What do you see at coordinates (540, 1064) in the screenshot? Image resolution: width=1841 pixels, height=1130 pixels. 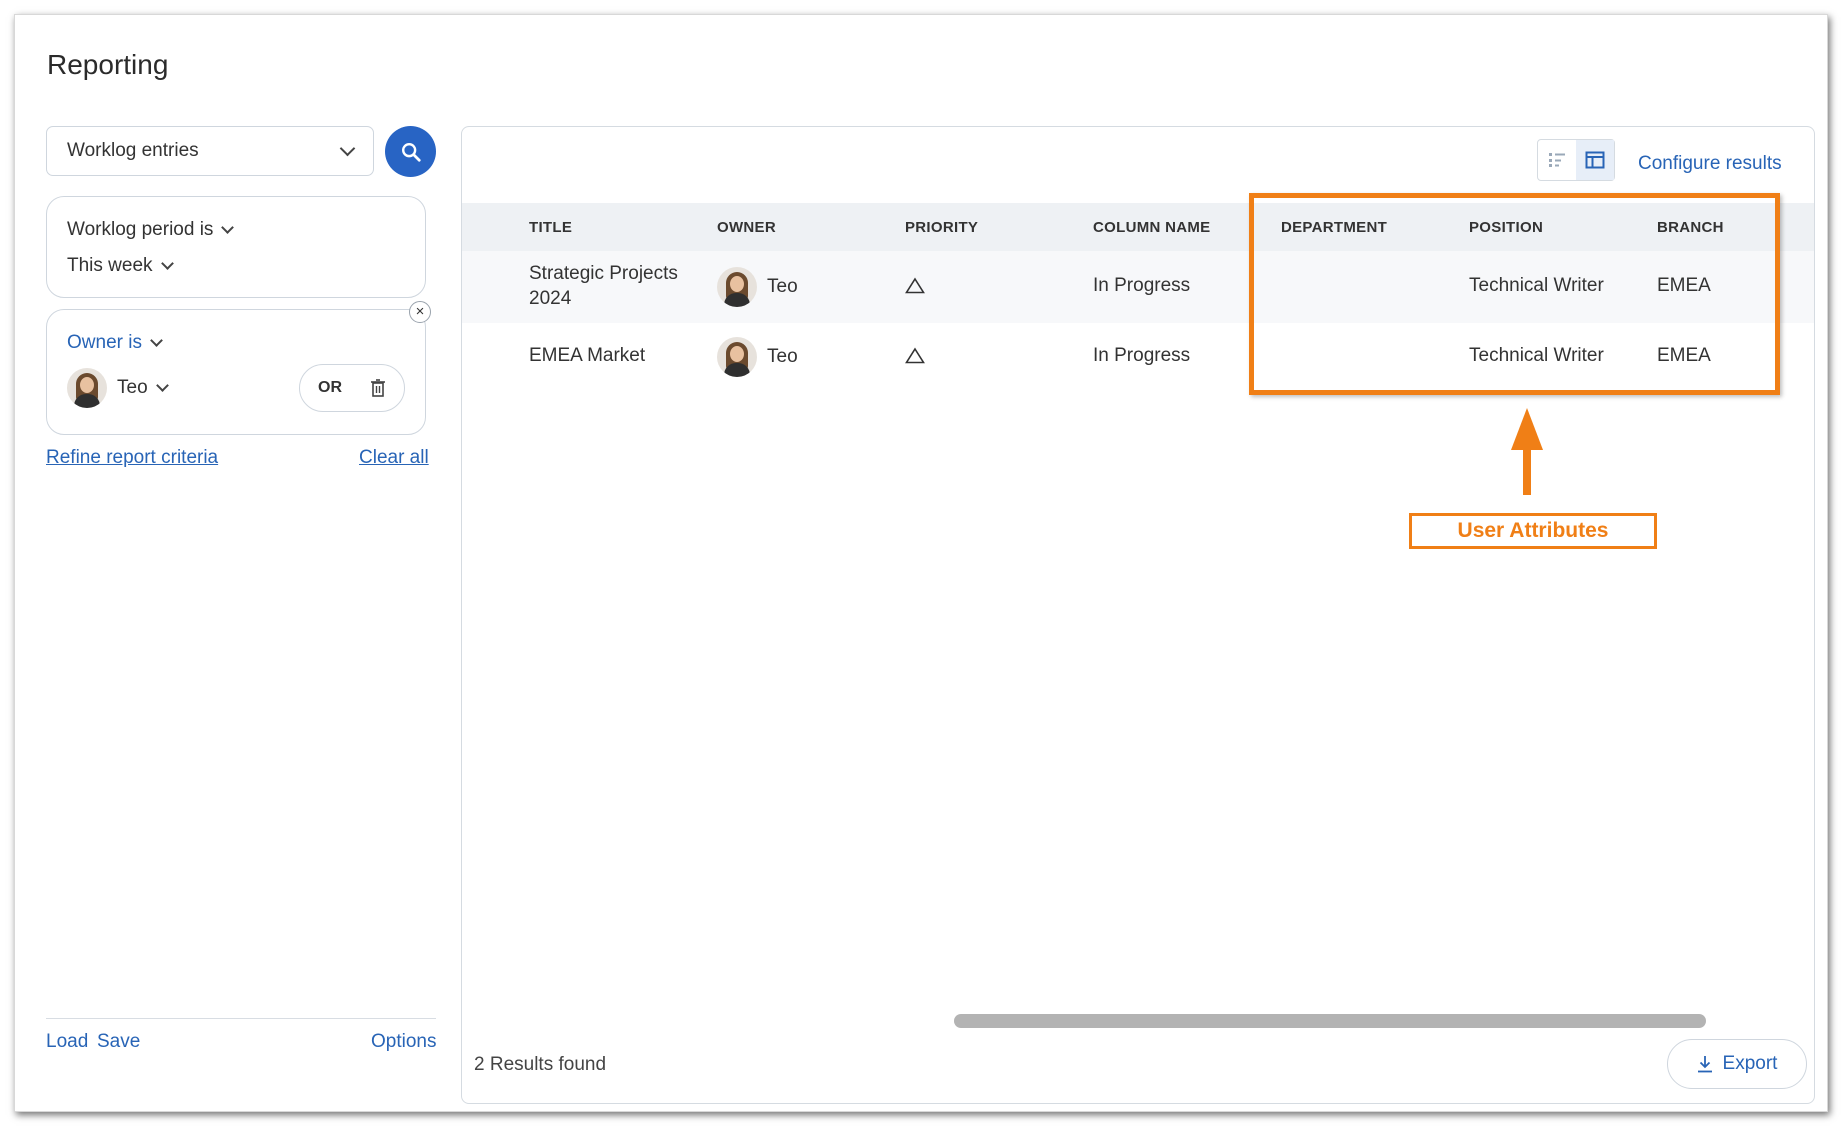 I see `results-count: 2 Results found` at bounding box center [540, 1064].